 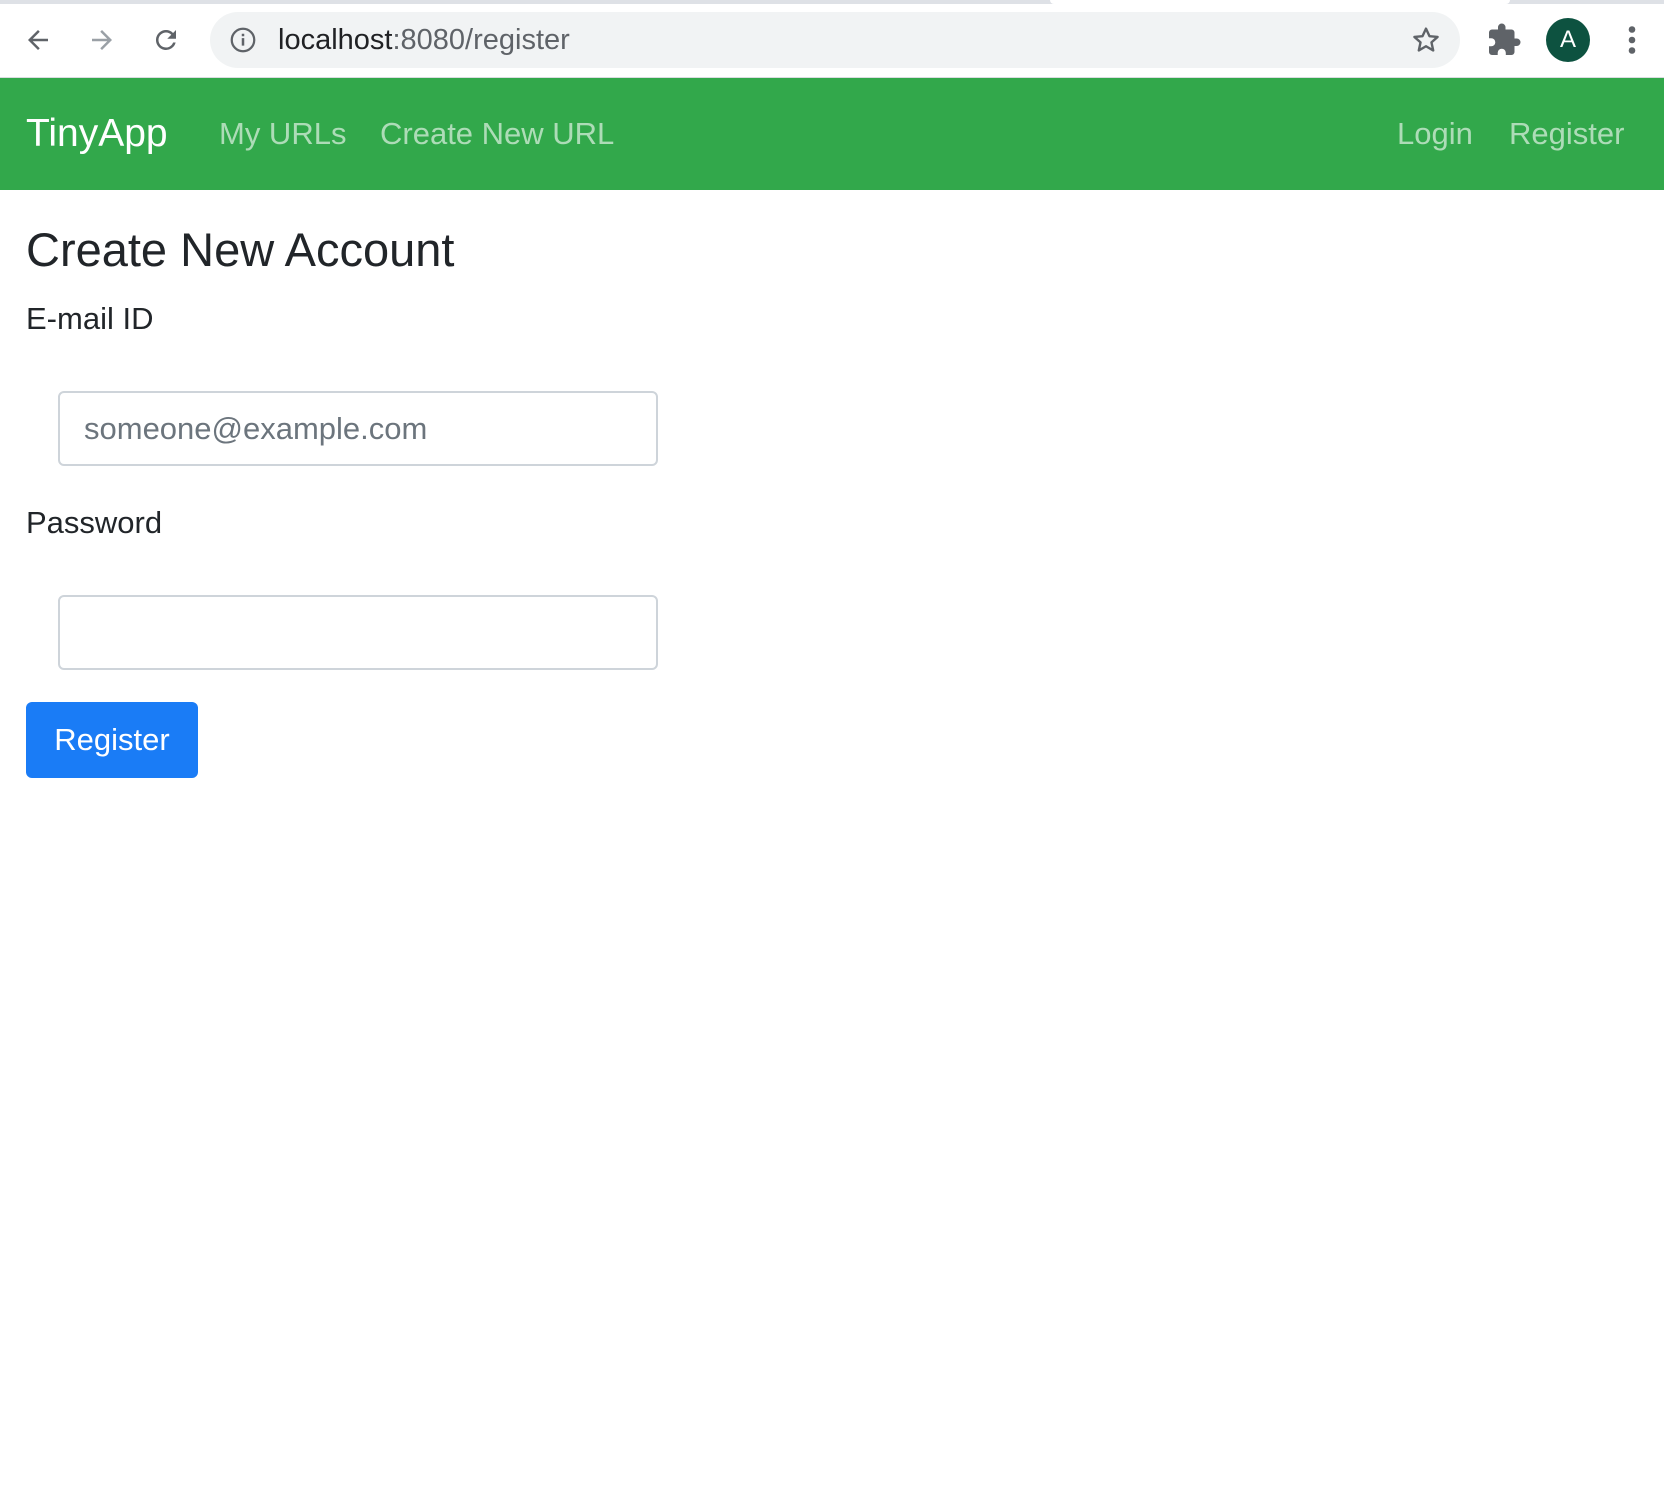 I want to click on password-label: Password, so click(x=94, y=522).